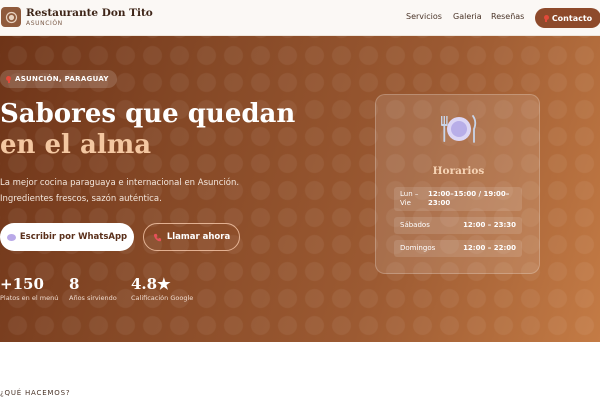 The width and height of the screenshot is (600, 400). What do you see at coordinates (11, 237) in the screenshot?
I see `chat-bubble-icon` at bounding box center [11, 237].